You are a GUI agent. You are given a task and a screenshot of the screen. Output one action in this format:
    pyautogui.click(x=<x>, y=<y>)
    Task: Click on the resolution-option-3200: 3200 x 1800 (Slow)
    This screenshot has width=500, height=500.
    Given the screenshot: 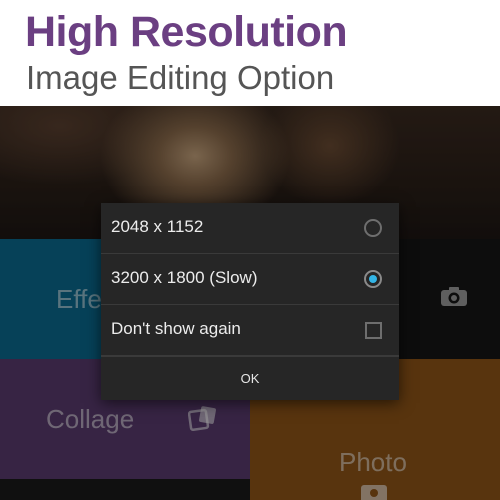 What is the action you would take?
    pyautogui.click(x=250, y=279)
    